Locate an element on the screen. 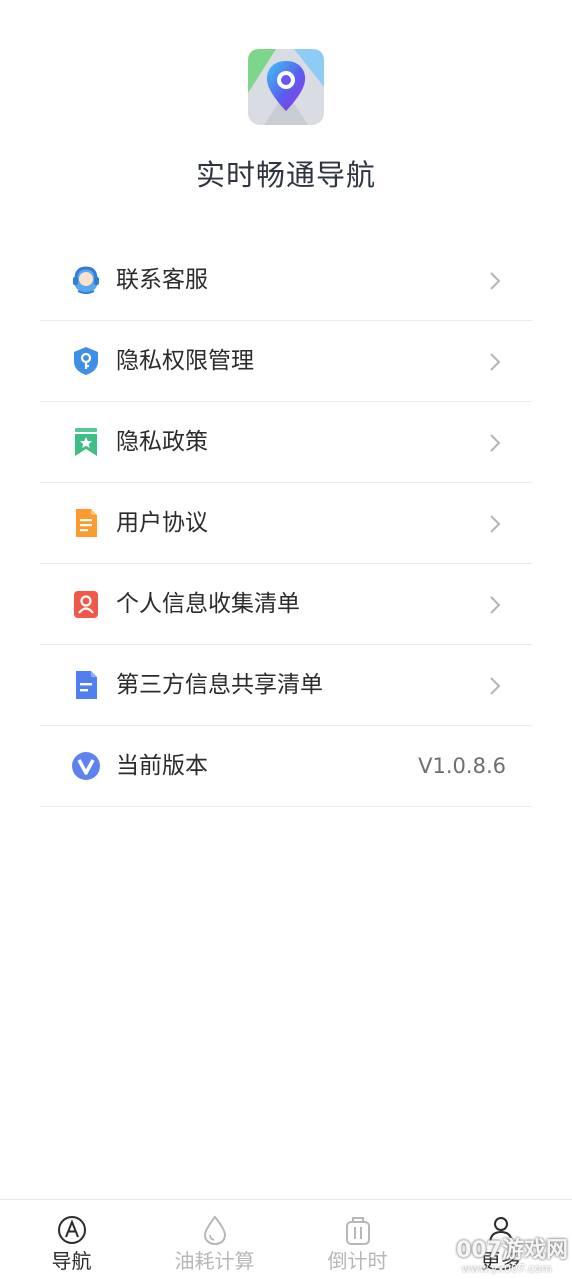 The width and height of the screenshot is (572, 1279). tab-label: 油耗计算 is located at coordinates (214, 1261).